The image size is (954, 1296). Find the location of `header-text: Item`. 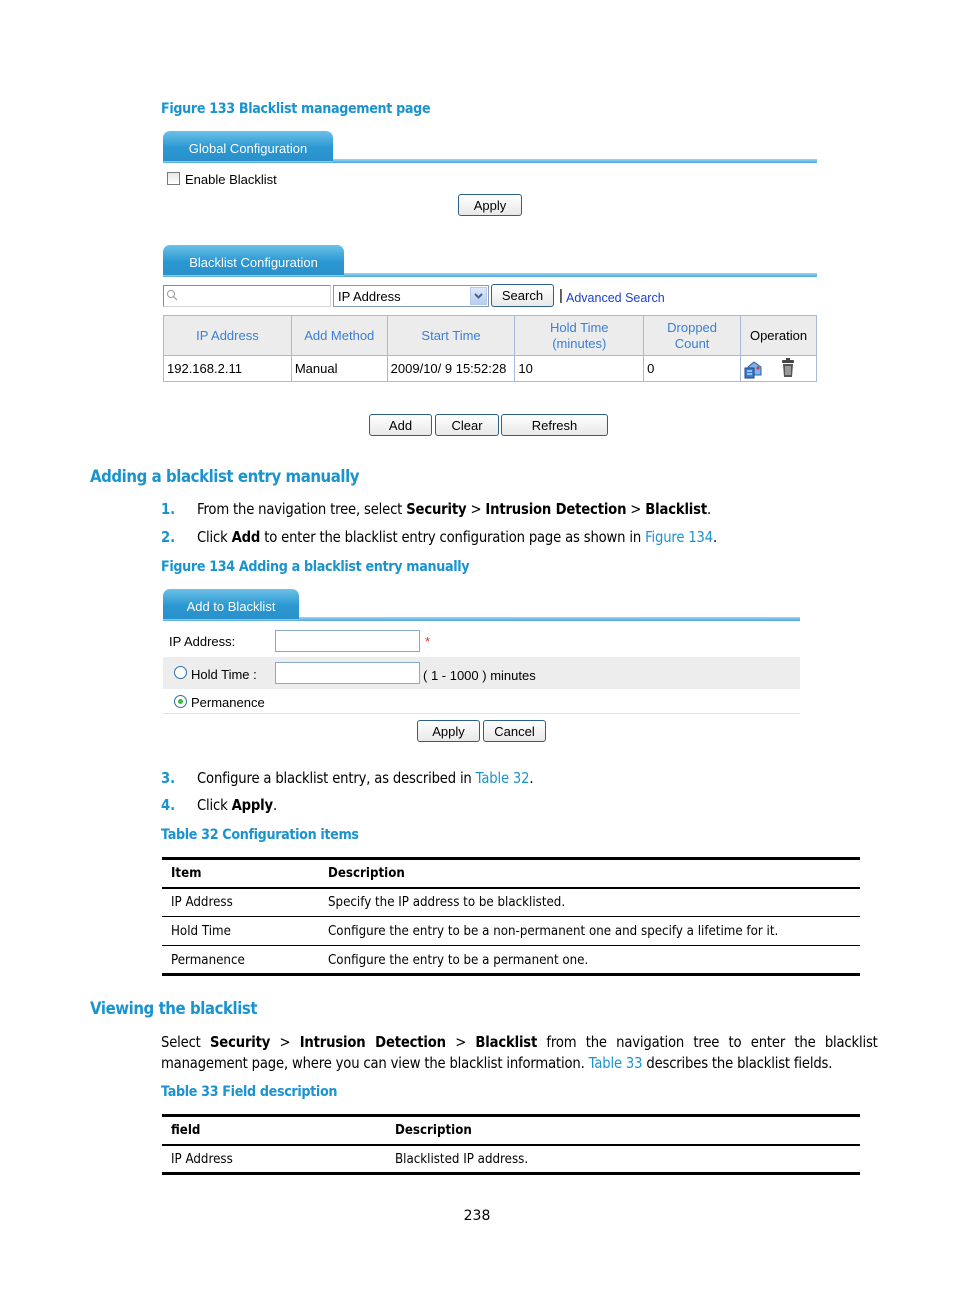

header-text: Item is located at coordinates (186, 873).